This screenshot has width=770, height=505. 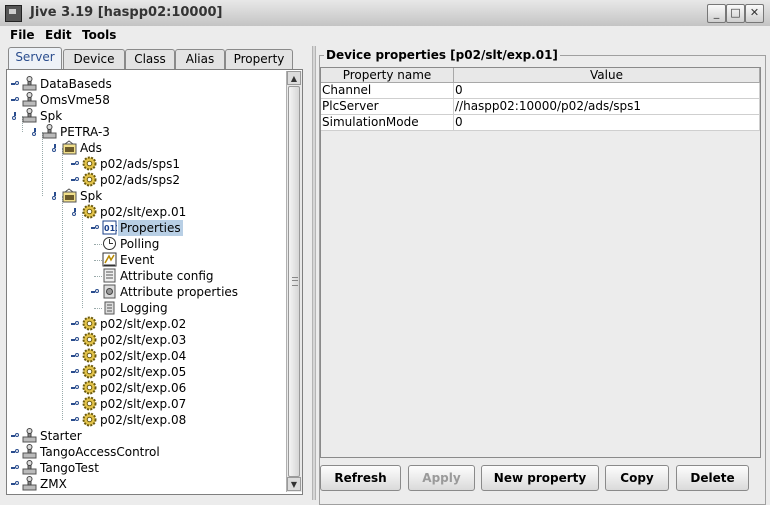 What do you see at coordinates (442, 55) in the screenshot?
I see `panel-title: Device properties [p02/slt/exp.01]` at bounding box center [442, 55].